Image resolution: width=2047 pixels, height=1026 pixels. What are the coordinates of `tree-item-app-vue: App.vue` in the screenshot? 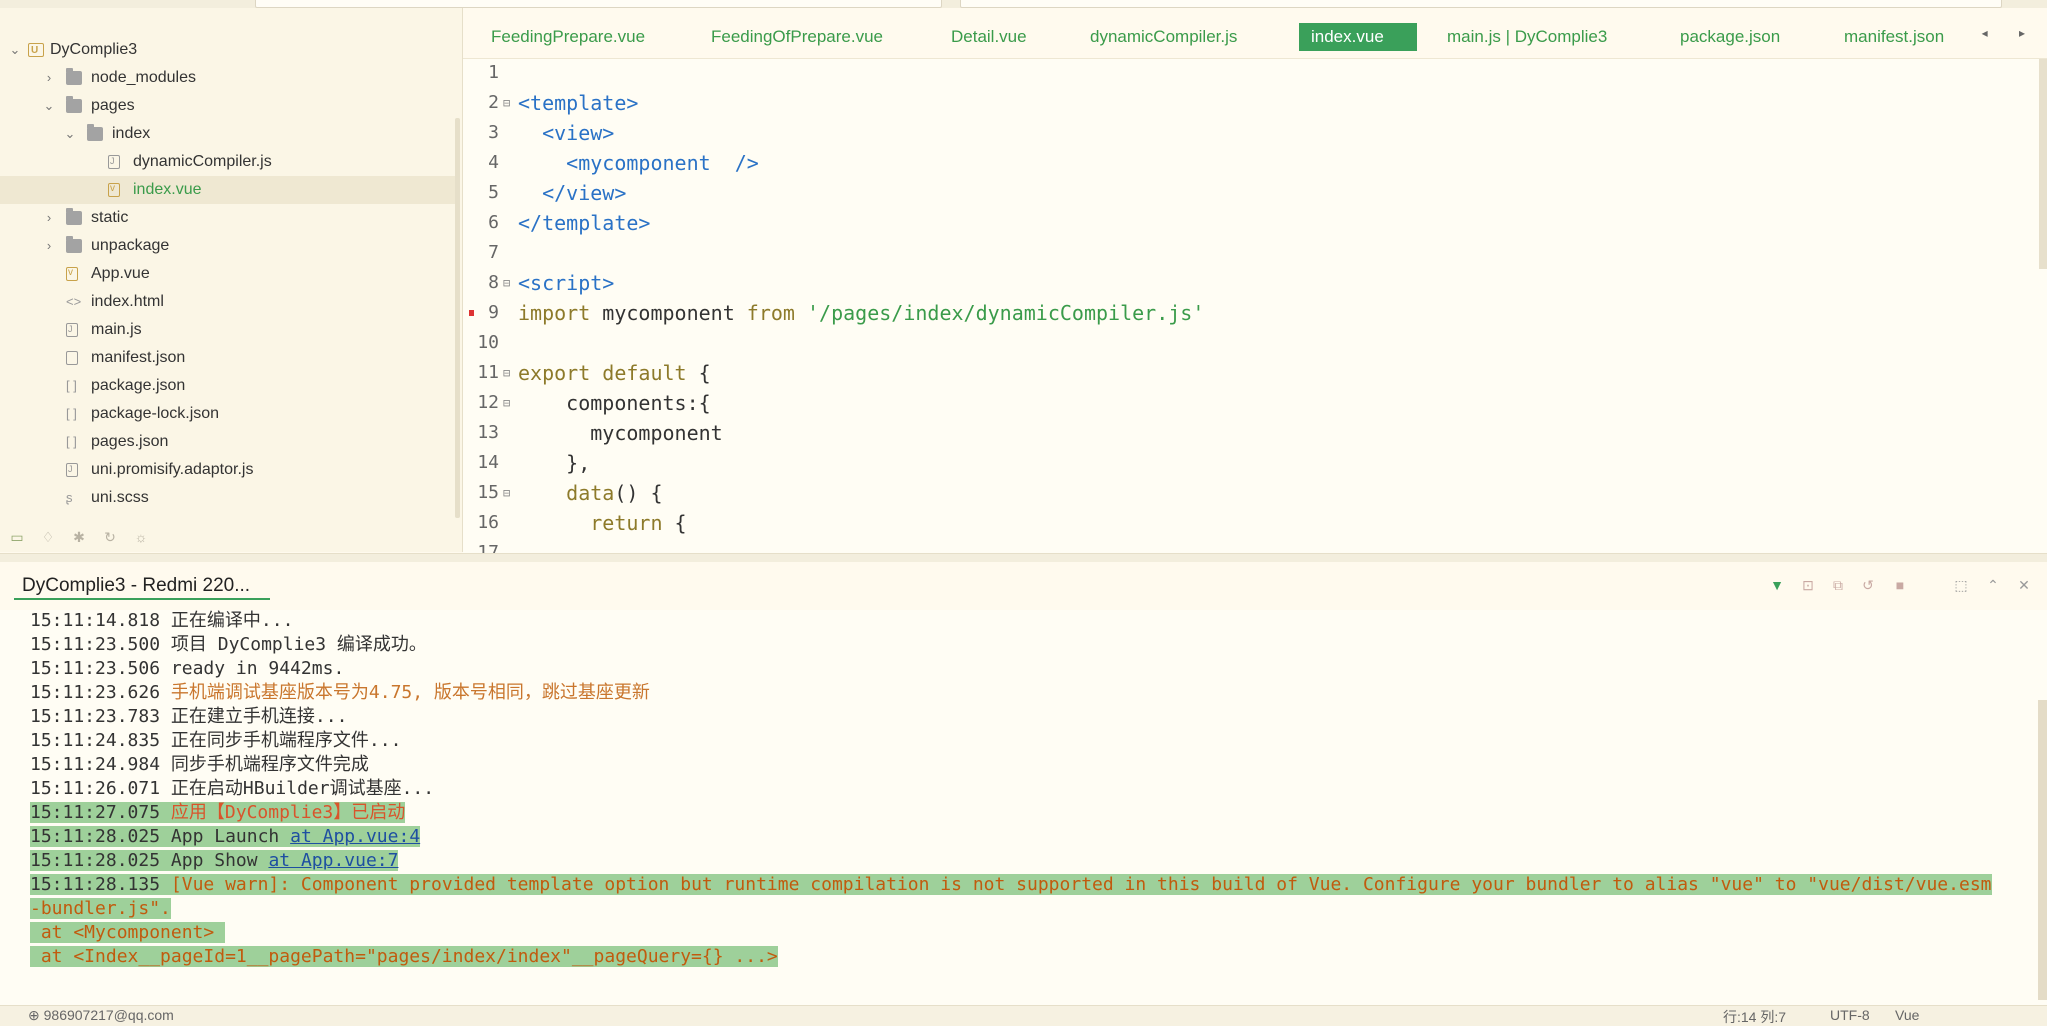 It's located at (227, 273).